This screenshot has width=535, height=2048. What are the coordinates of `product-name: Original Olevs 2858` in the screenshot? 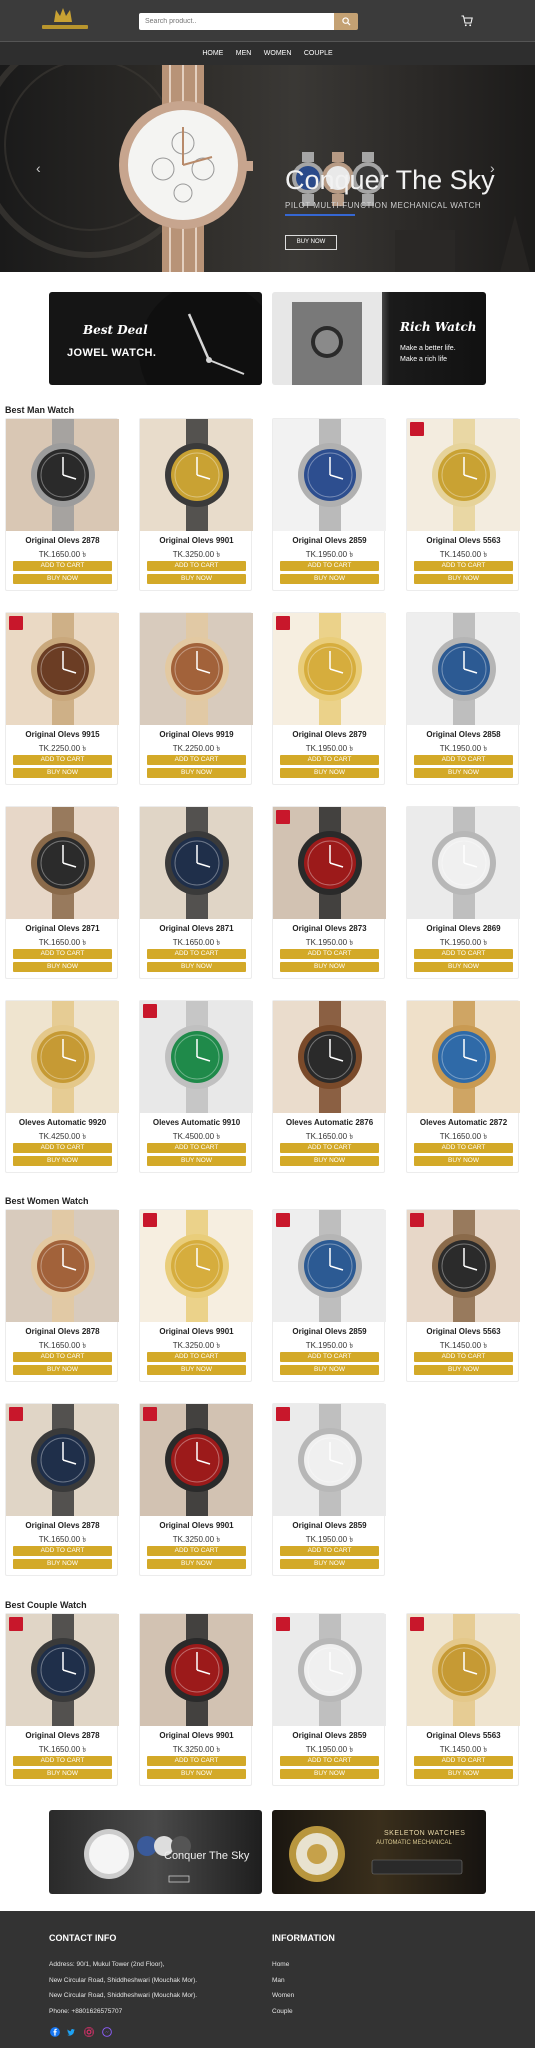 It's located at (463, 734).